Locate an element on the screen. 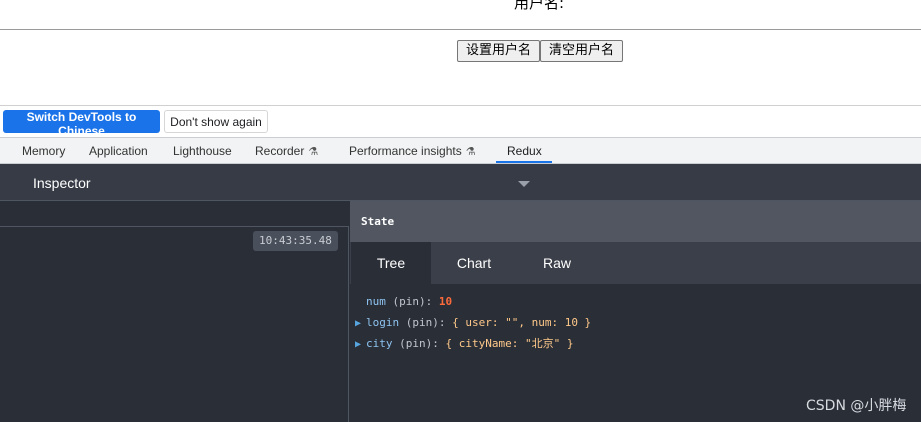  divider is located at coordinates (460, 29).